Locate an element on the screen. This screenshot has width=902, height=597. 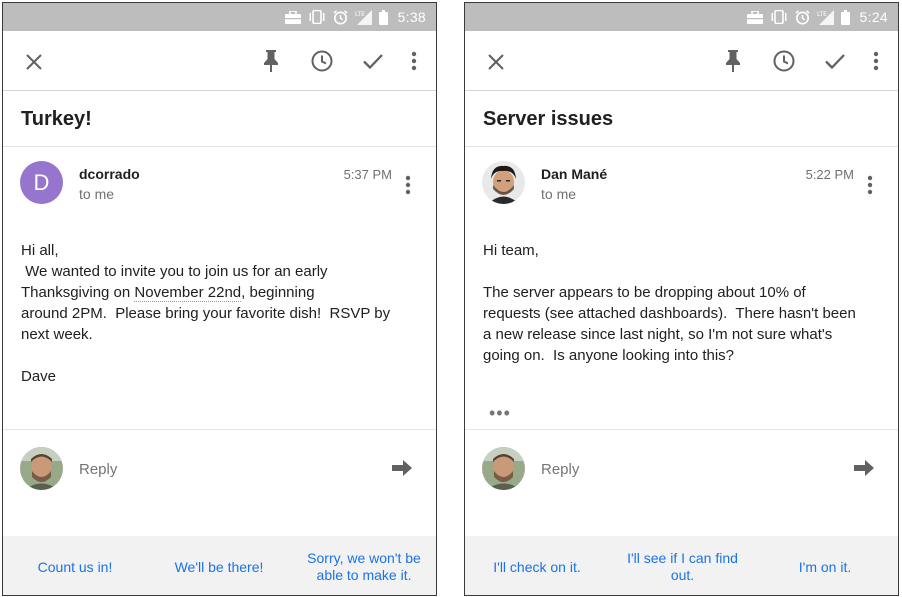
smart-reply-chip: I'll see if I can find out. is located at coordinates (682, 565).